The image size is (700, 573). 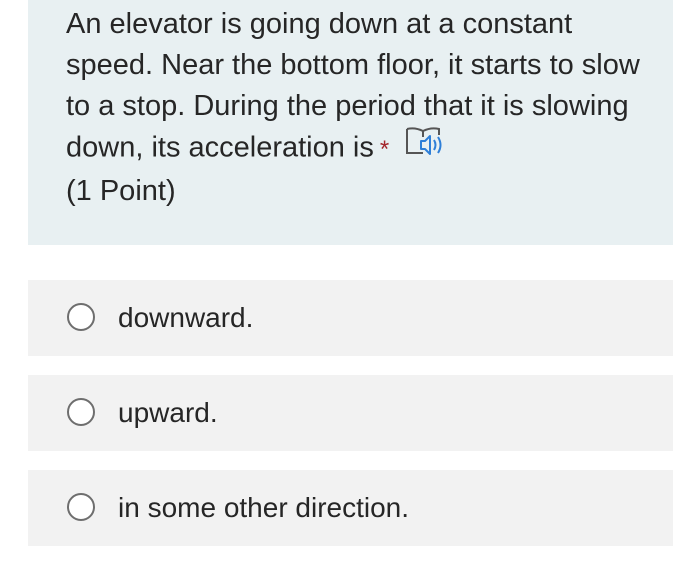 What do you see at coordinates (350, 318) in the screenshot?
I see `option-downward: downward.` at bounding box center [350, 318].